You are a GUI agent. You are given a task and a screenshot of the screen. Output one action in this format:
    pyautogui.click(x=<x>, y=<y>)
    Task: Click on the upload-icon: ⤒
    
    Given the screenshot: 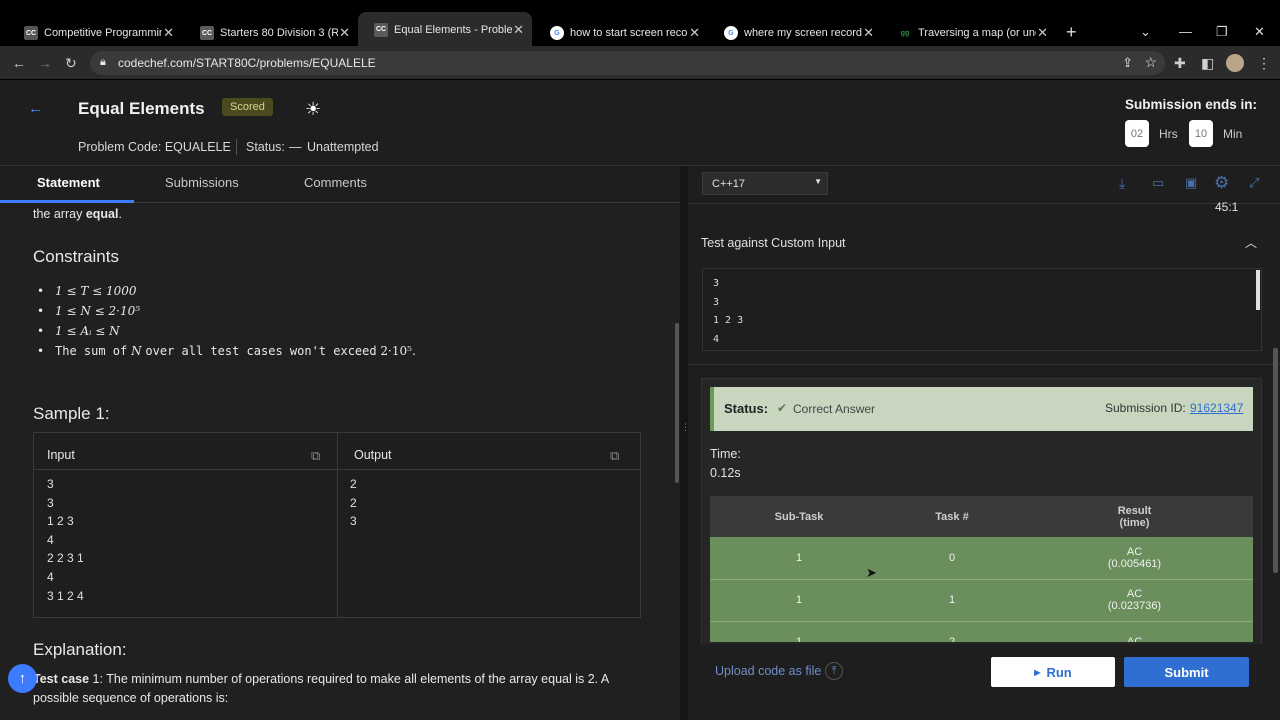 What is the action you would take?
    pyautogui.click(x=834, y=671)
    